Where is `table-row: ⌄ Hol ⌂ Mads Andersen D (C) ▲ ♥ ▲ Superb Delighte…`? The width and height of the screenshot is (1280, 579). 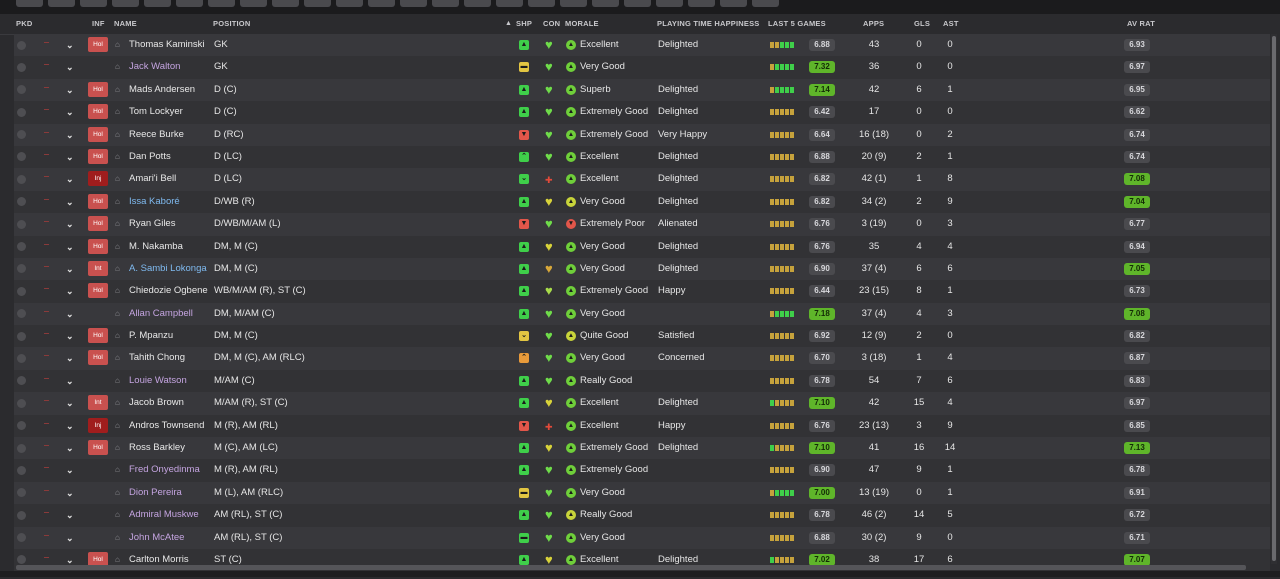 table-row: ⌄ Hol ⌂ Mads Andersen D (C) ▲ ♥ ▲ Superb Delighte… is located at coordinates (642, 90).